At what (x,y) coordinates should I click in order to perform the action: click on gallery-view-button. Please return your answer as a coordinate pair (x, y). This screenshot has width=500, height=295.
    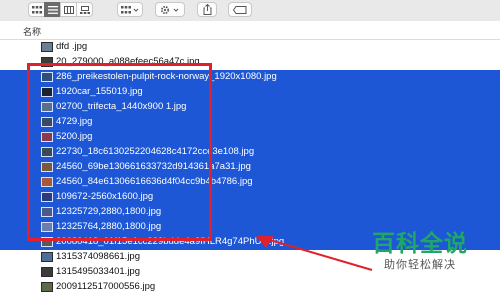
    Looking at the image, I should click on (84, 9).